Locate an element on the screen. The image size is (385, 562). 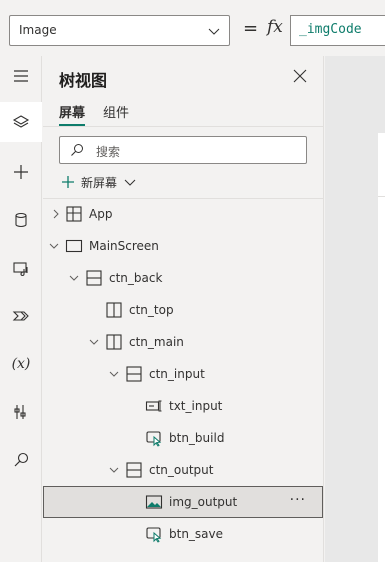
tabs-divider is located at coordinates (183, 126).